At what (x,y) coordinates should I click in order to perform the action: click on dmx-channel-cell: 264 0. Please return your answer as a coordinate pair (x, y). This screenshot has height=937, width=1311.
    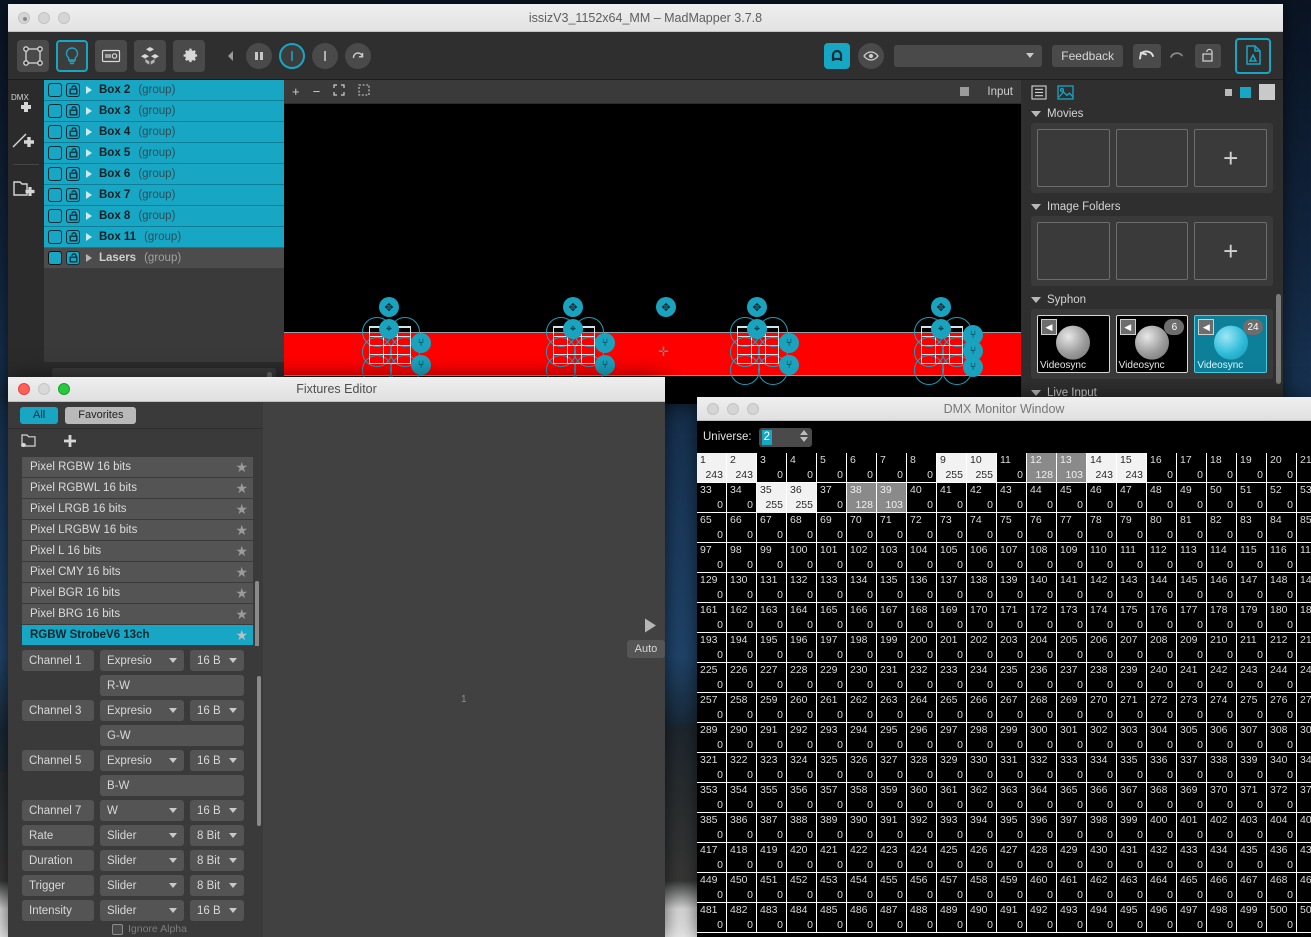
    Looking at the image, I should click on (922, 707).